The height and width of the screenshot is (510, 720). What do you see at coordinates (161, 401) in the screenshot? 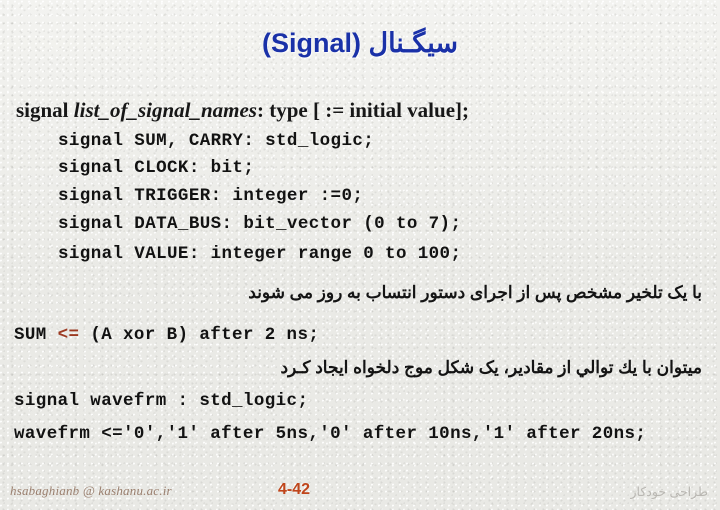
I see `code-line-6: signal wavefrm : std_logic;` at bounding box center [161, 401].